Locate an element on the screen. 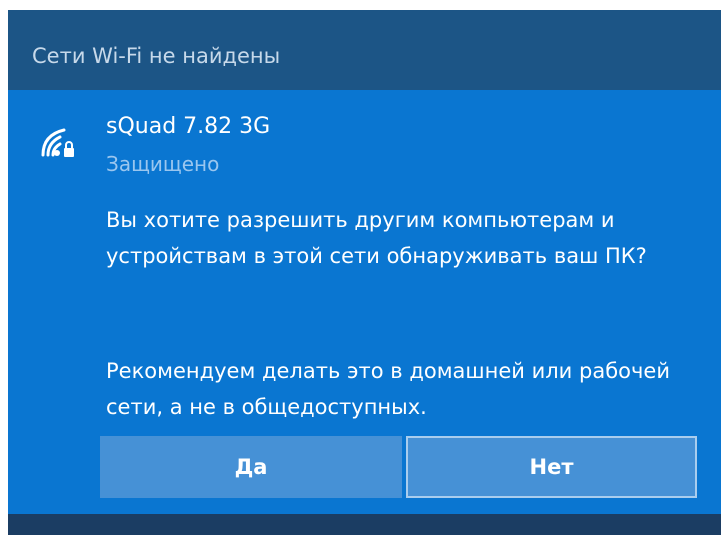  network-name: sQuad 7.82 3G is located at coordinates (188, 126).